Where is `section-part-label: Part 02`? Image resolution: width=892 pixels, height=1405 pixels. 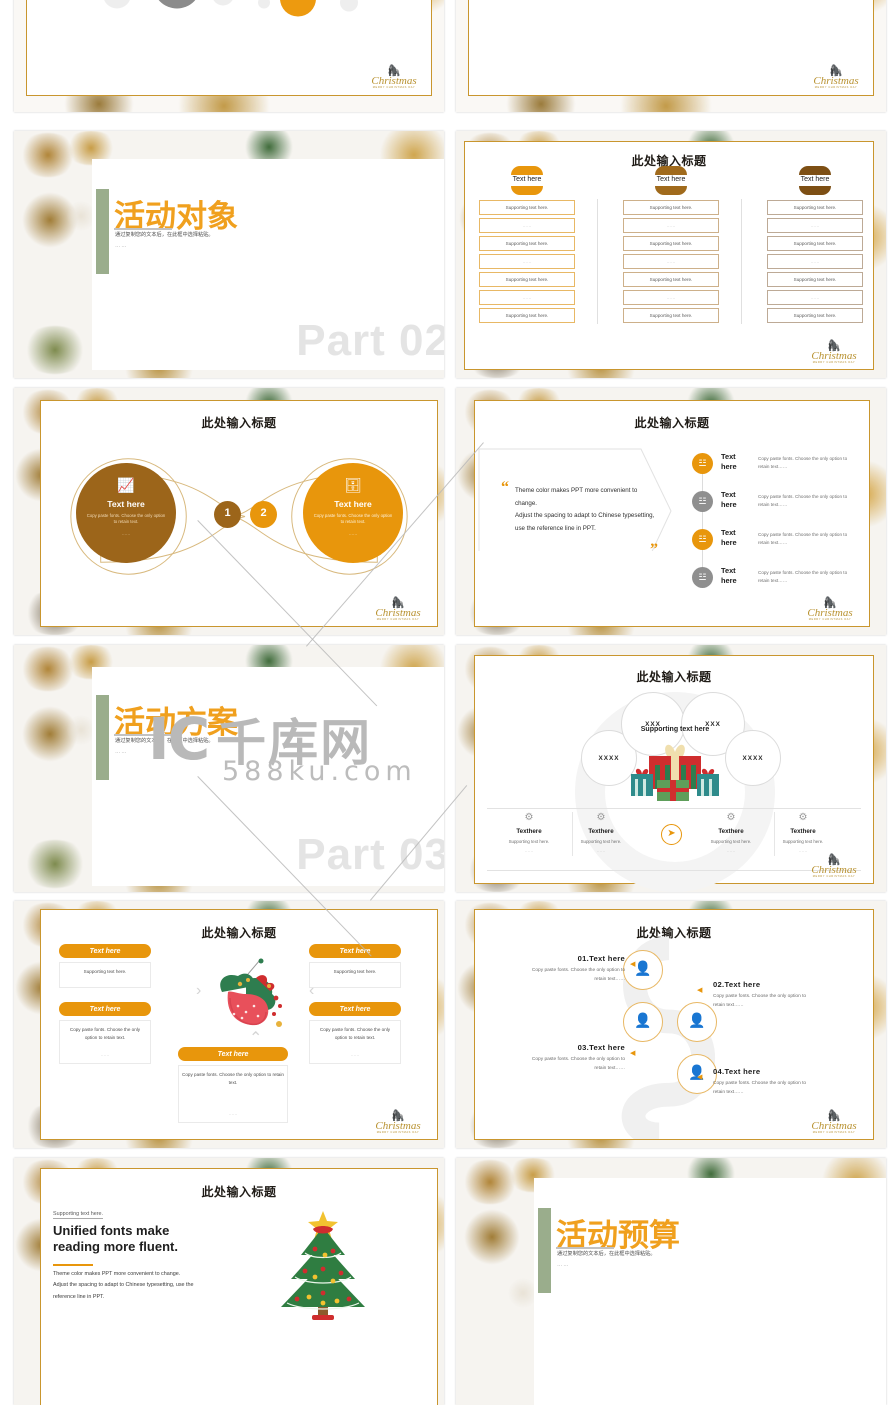
section-part-label: Part 02 is located at coordinates (370, 340).